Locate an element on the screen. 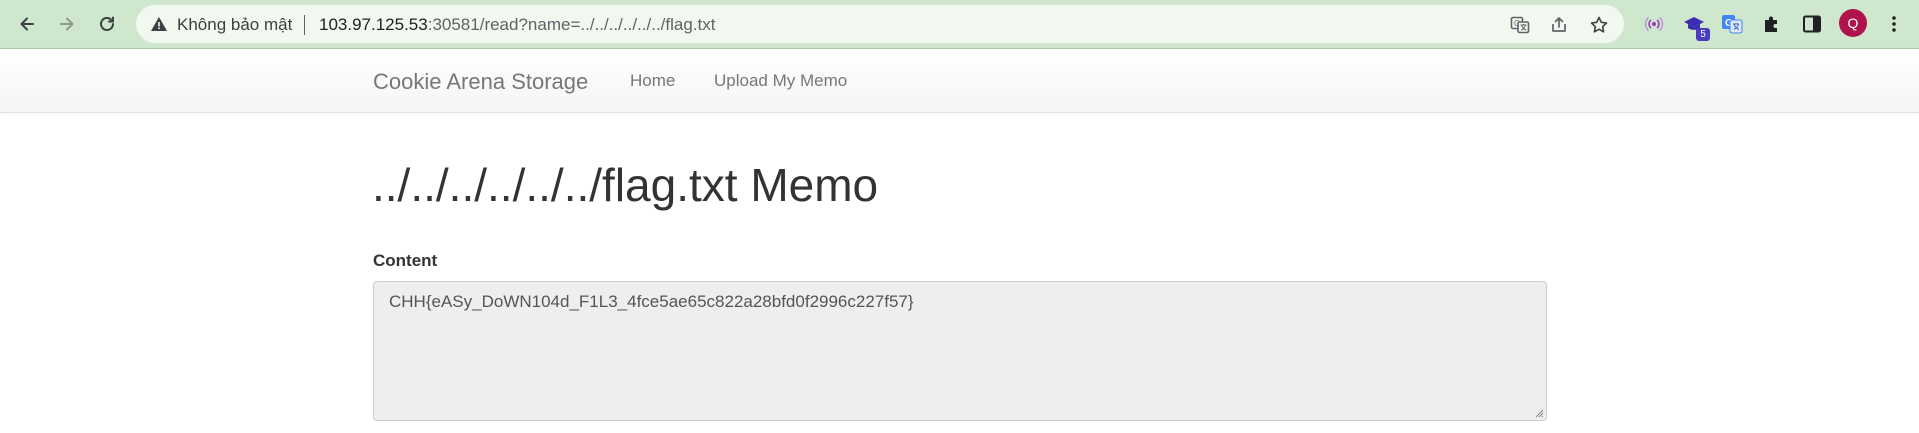 The height and width of the screenshot is (433, 1919). translate-icon: G is located at coordinates (1520, 25).